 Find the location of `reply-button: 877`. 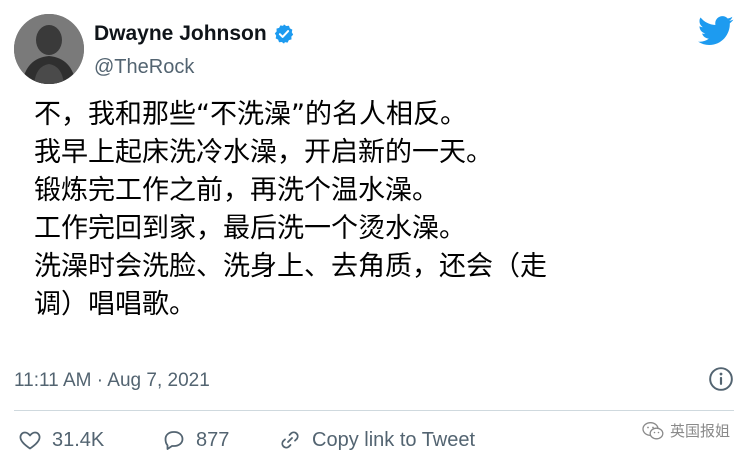

reply-button: 877 is located at coordinates (195, 440).